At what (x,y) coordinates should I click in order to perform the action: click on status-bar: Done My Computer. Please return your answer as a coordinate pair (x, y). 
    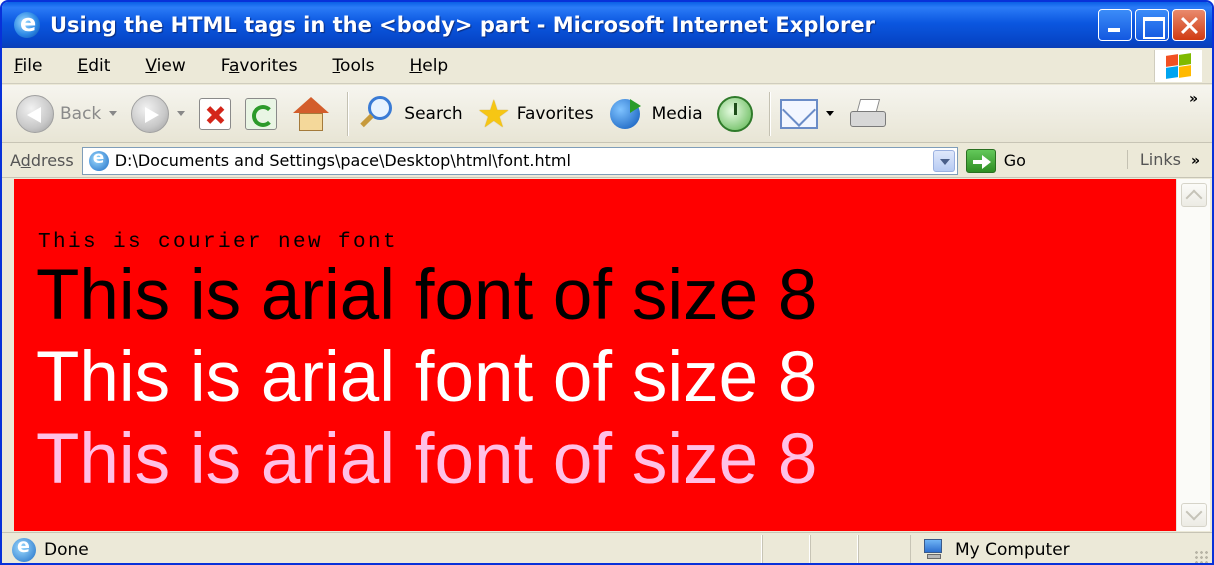
    Looking at the image, I should click on (607, 547).